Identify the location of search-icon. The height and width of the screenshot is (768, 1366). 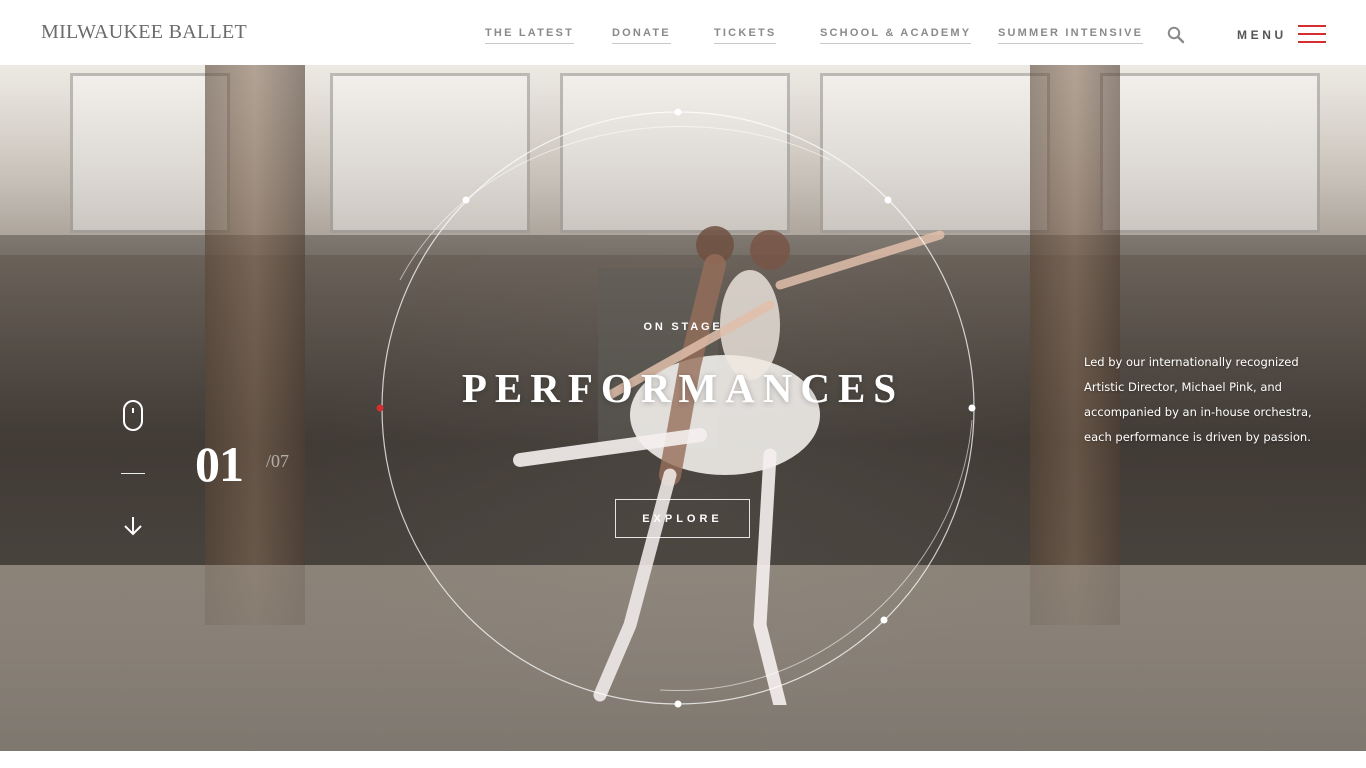
(1176, 35).